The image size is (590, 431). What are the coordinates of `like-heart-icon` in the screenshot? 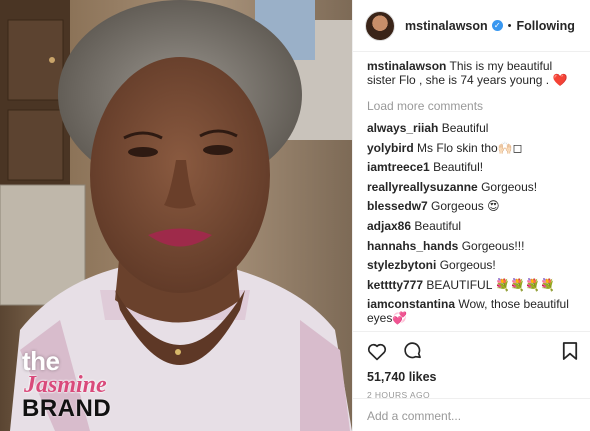 It's located at (377, 351).